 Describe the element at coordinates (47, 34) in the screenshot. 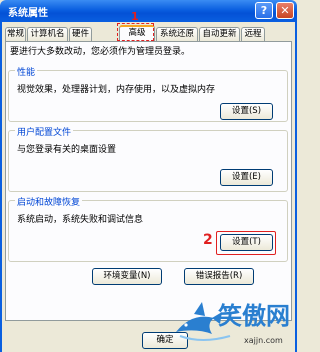

I see `tab-computer-name: 计算机名` at that location.